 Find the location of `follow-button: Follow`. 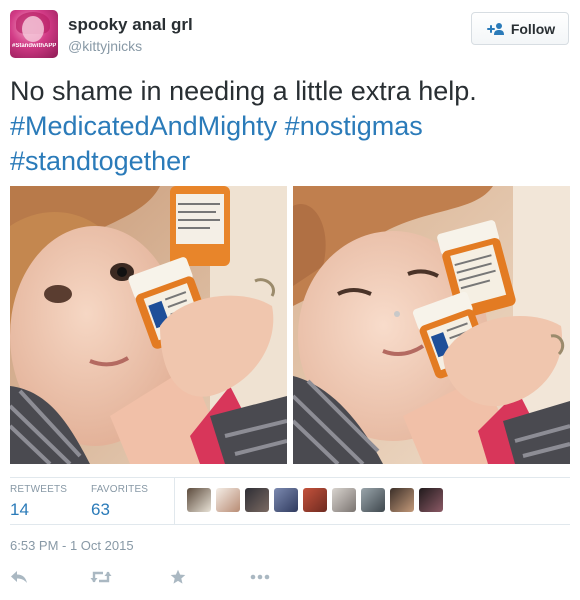

follow-button: Follow is located at coordinates (520, 28).